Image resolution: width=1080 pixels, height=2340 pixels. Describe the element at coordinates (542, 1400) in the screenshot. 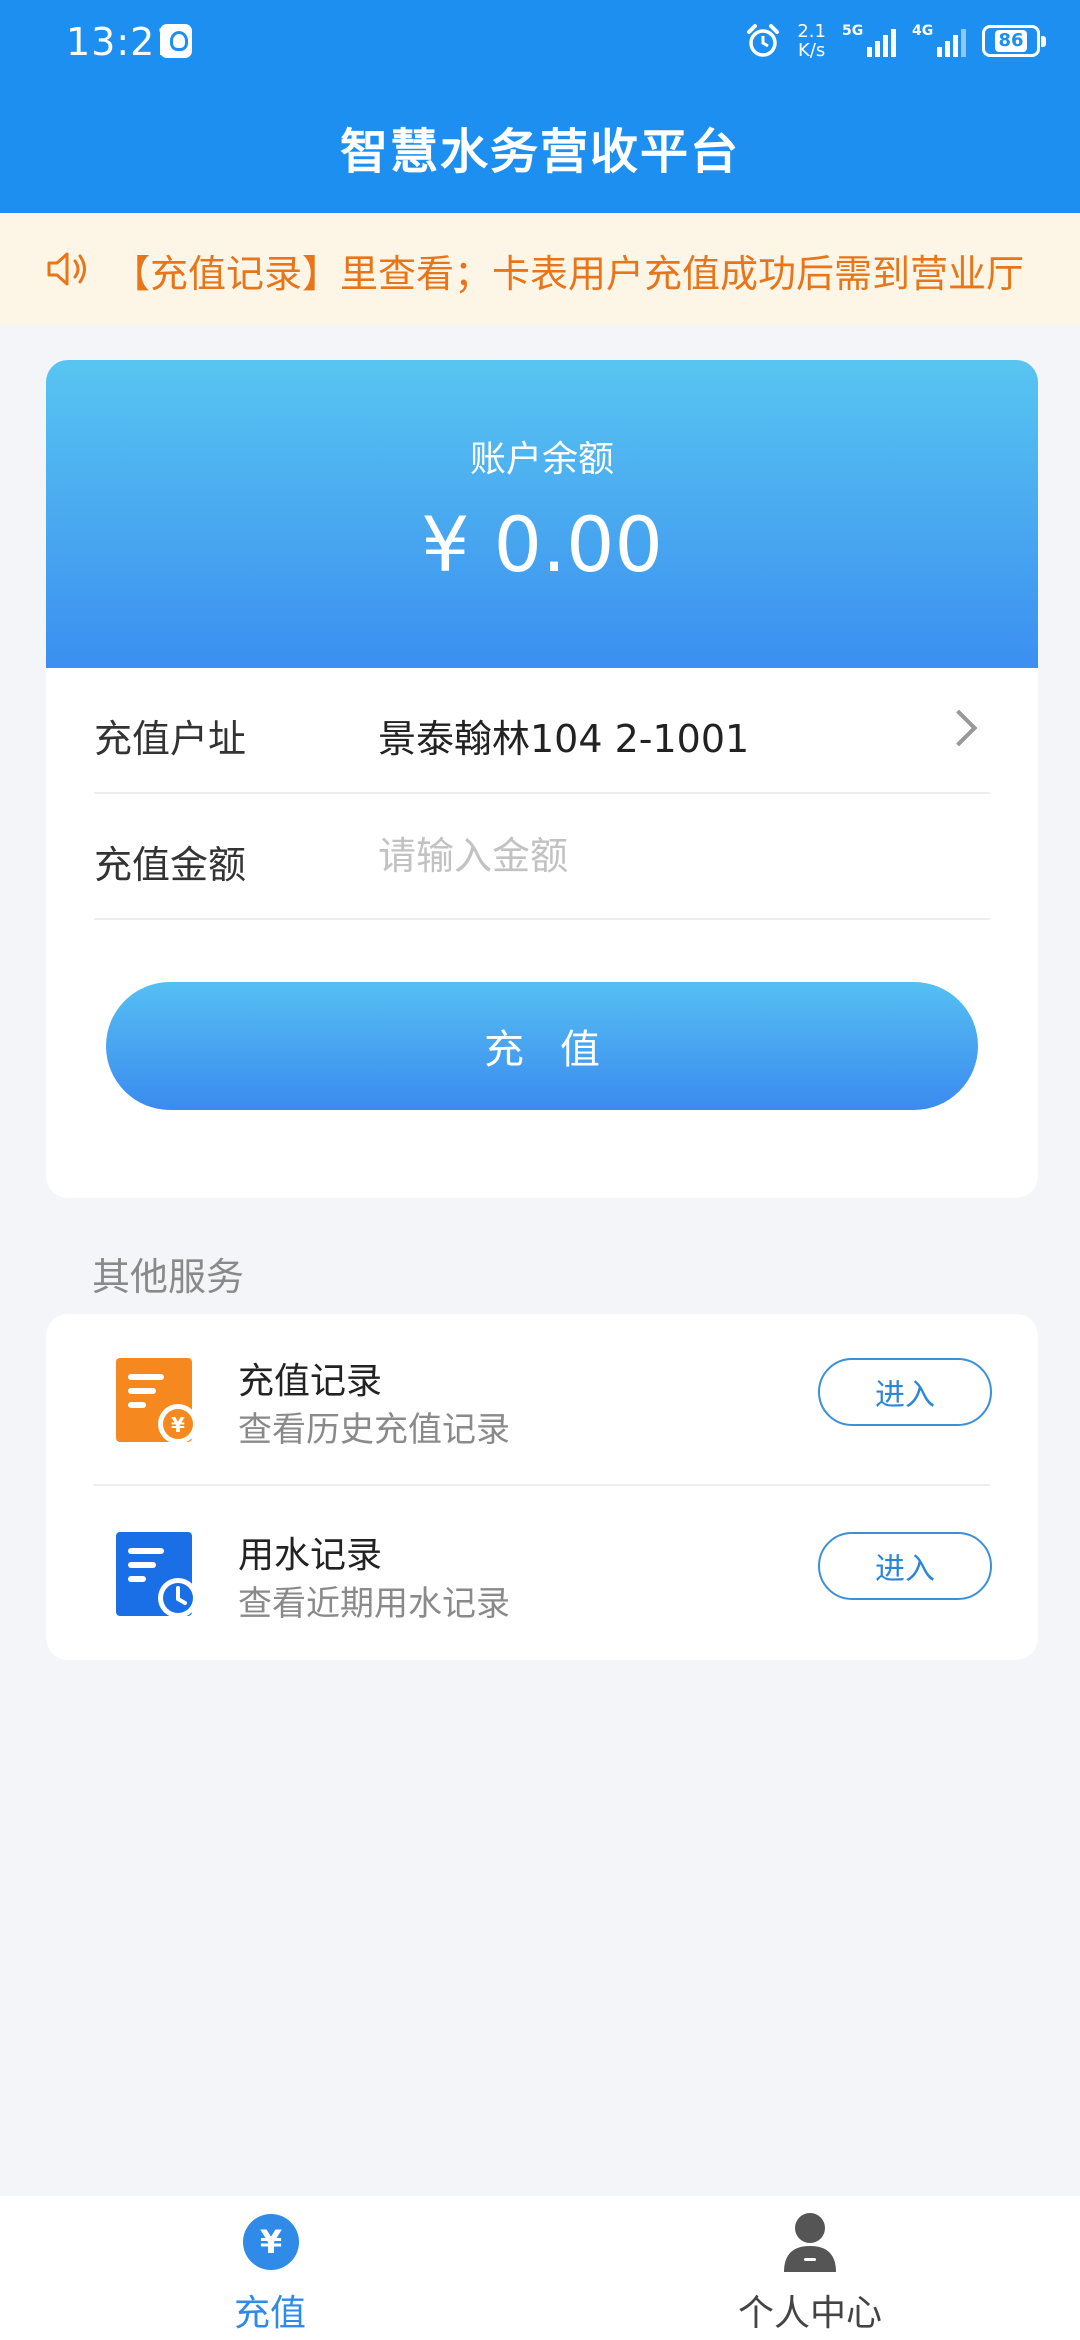

I see `service-item-recharge-record: ¥ 充值记录 查看历史充值记录 进入` at that location.